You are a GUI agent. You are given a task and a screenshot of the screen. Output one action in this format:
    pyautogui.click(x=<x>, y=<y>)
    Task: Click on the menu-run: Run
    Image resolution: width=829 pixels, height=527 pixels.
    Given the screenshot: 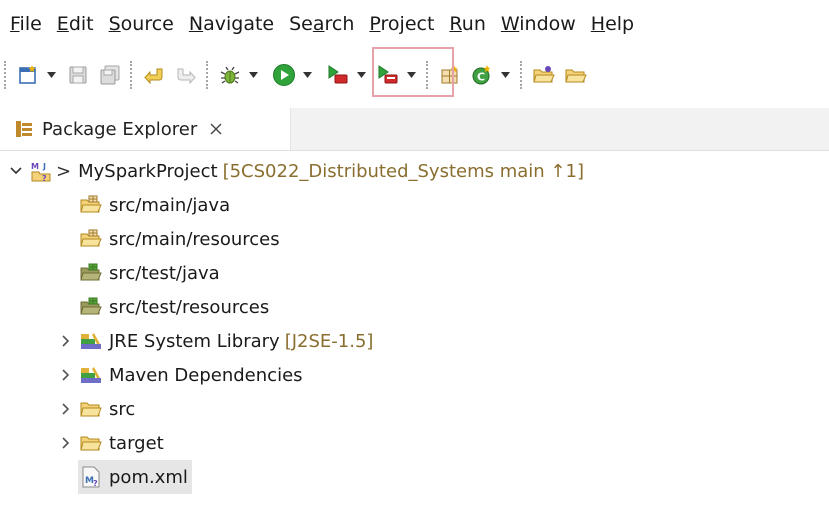 What is the action you would take?
    pyautogui.click(x=467, y=24)
    